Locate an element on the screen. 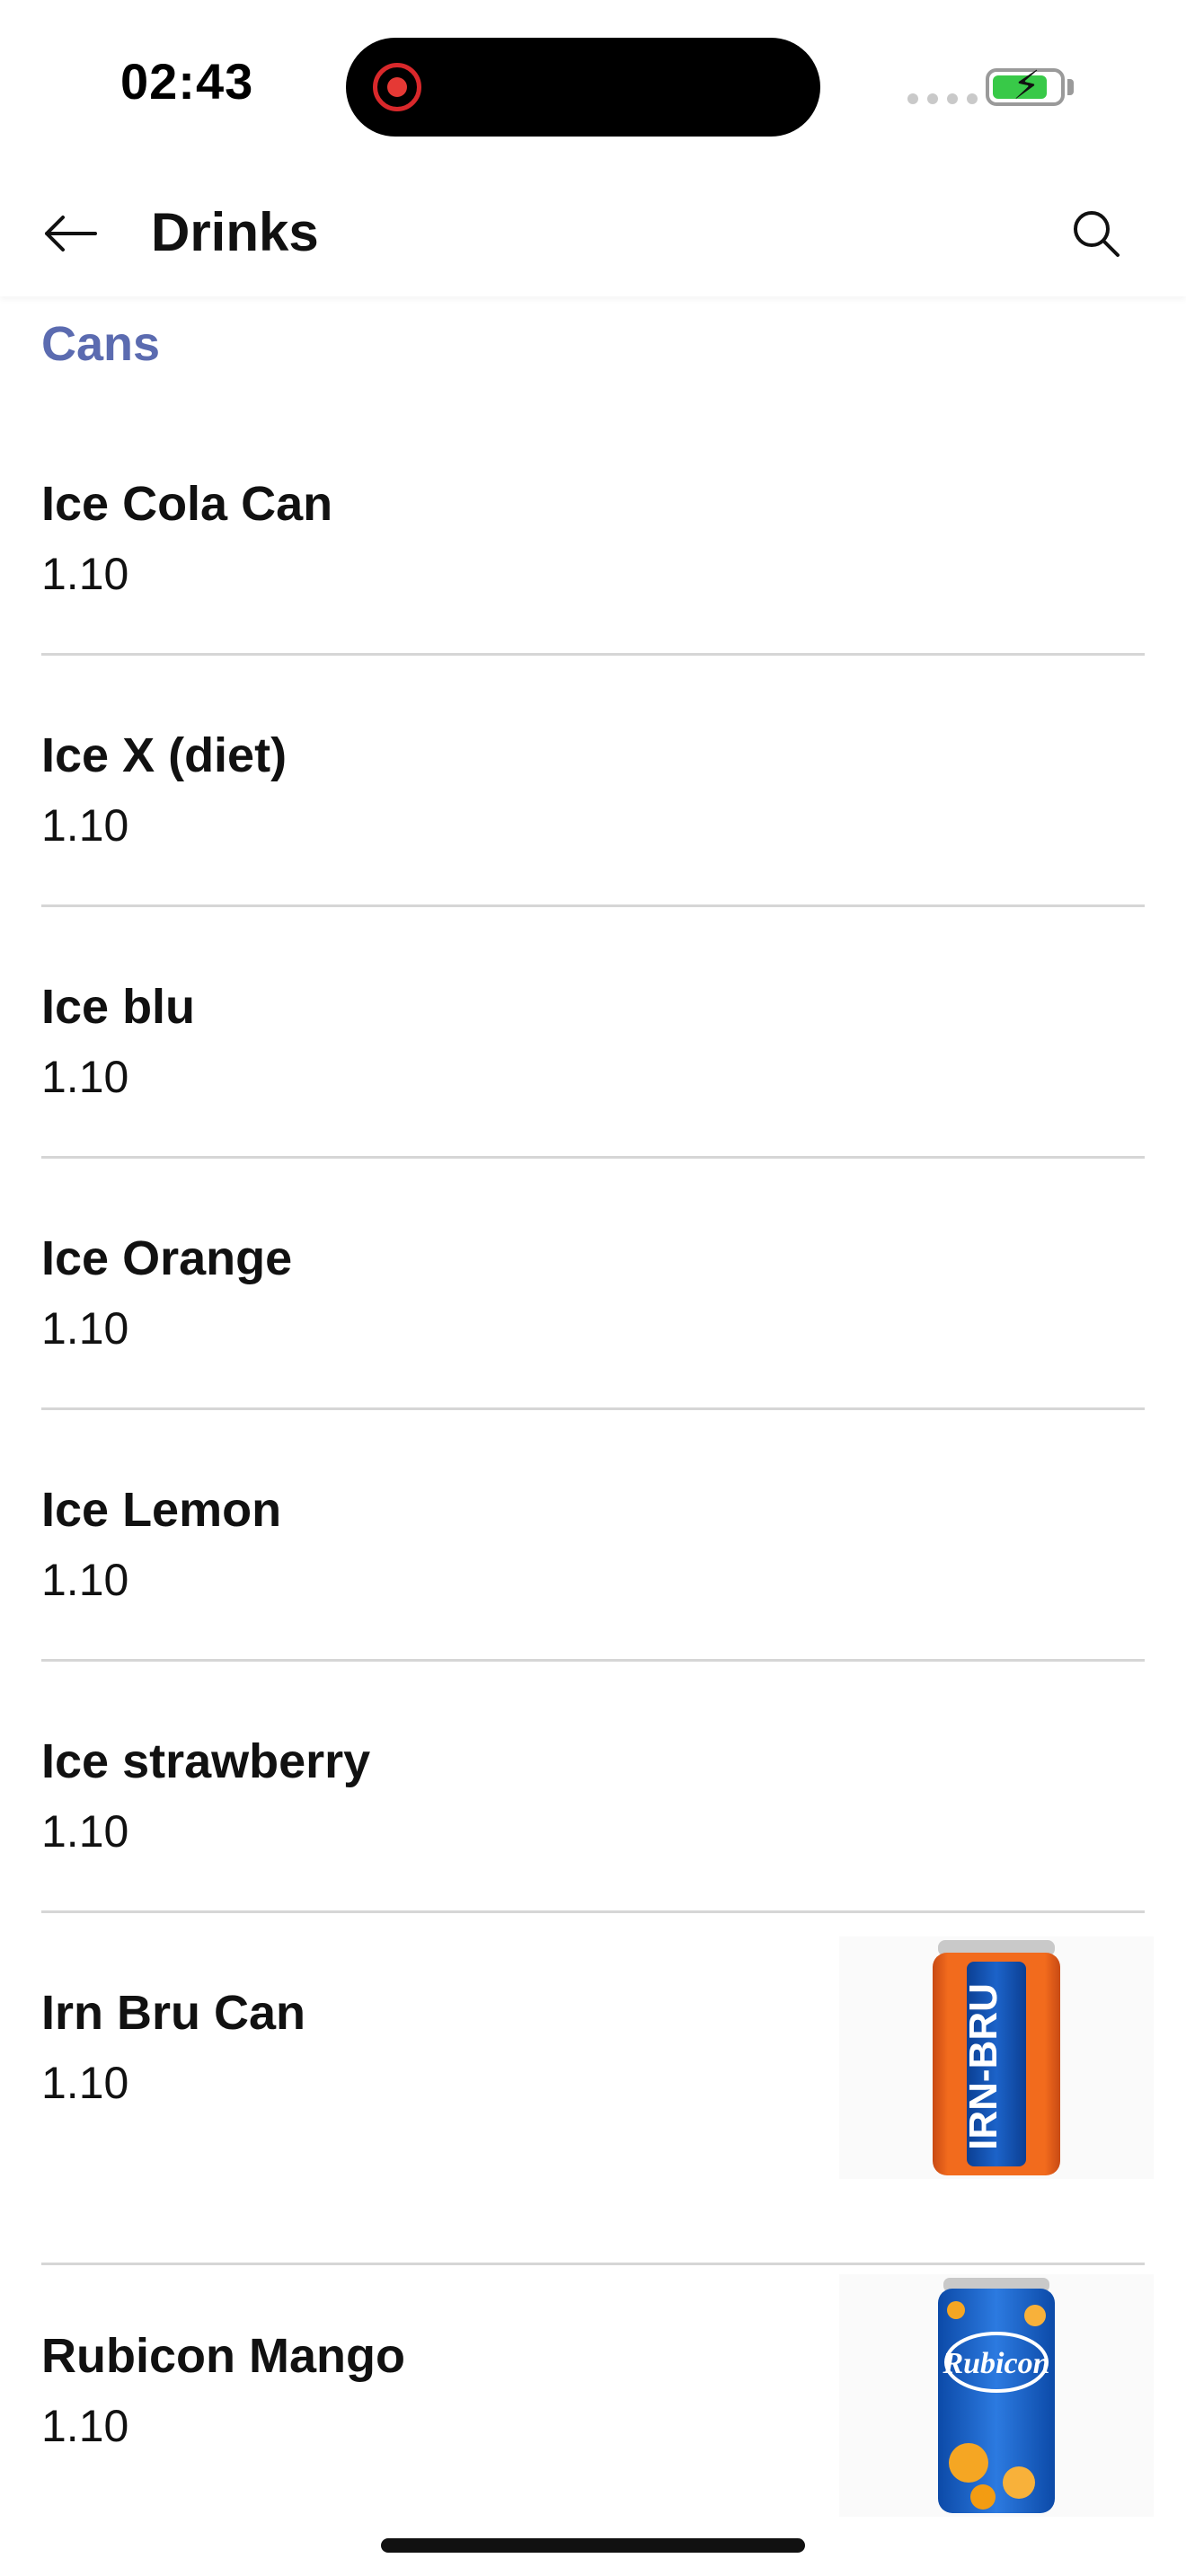 The height and width of the screenshot is (2576, 1186). section-title: Cans is located at coordinates (101, 344).